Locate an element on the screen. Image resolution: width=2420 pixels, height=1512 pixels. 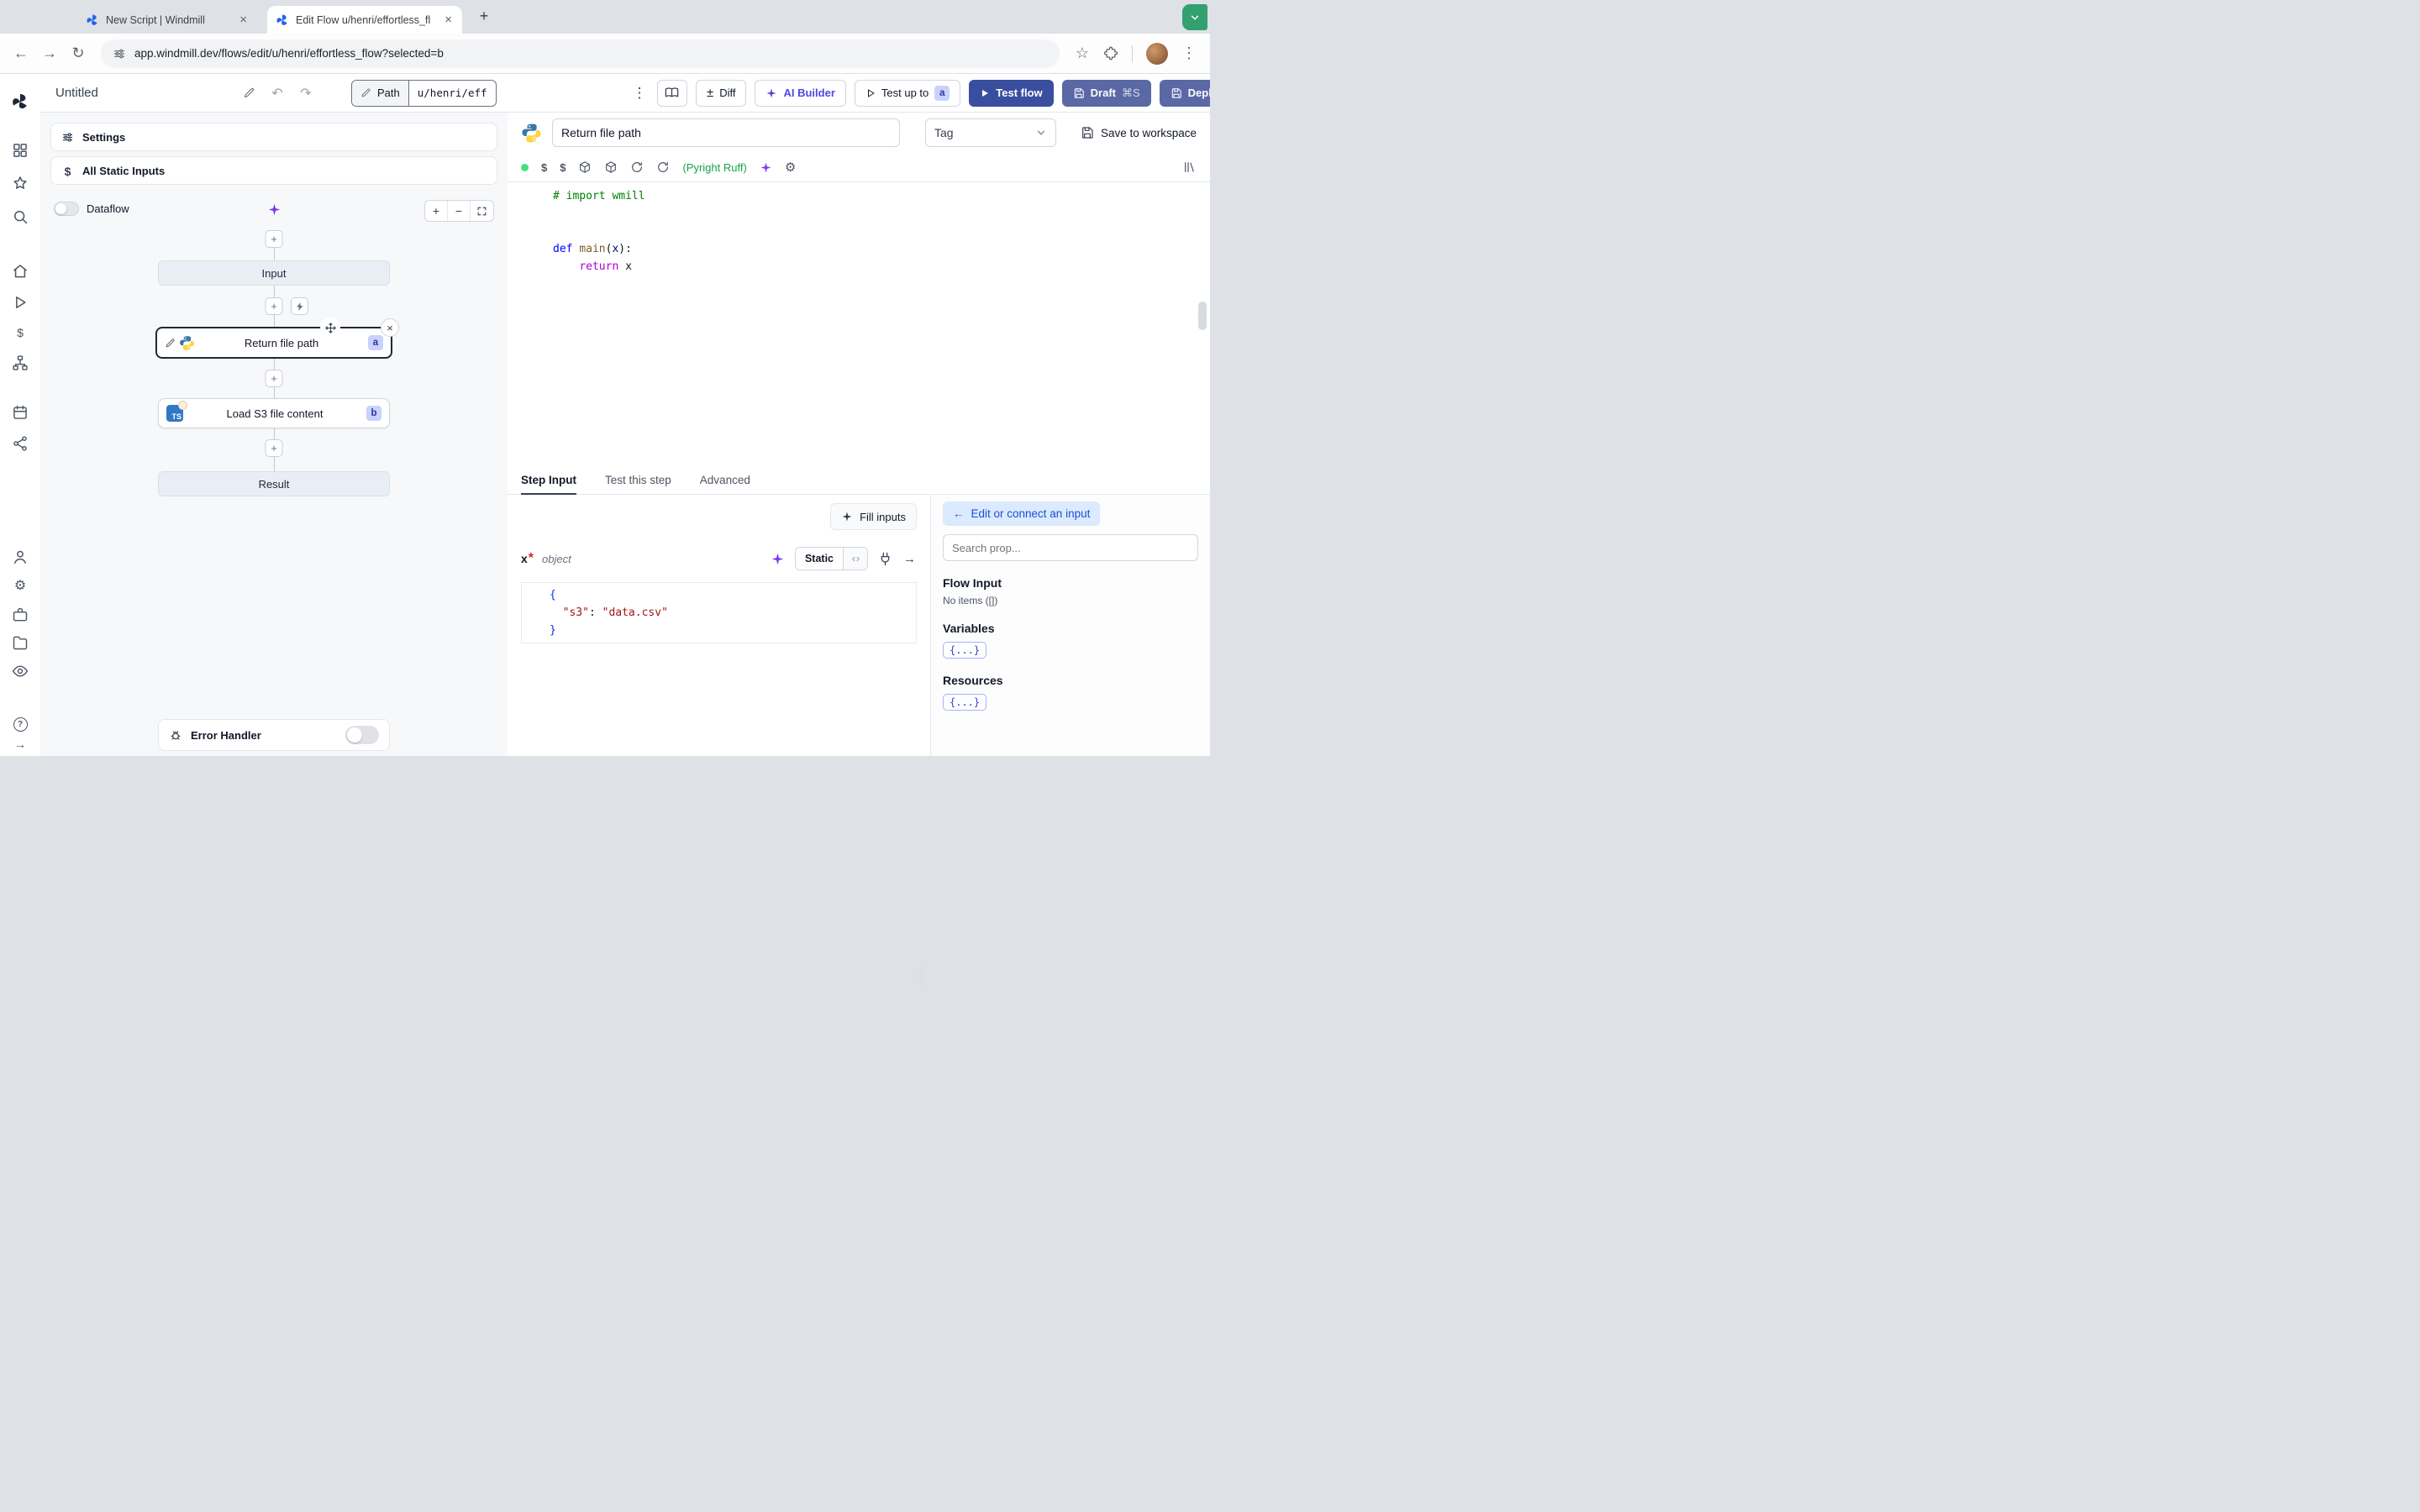
dataflow-toggle is located at coordinates (66, 209).